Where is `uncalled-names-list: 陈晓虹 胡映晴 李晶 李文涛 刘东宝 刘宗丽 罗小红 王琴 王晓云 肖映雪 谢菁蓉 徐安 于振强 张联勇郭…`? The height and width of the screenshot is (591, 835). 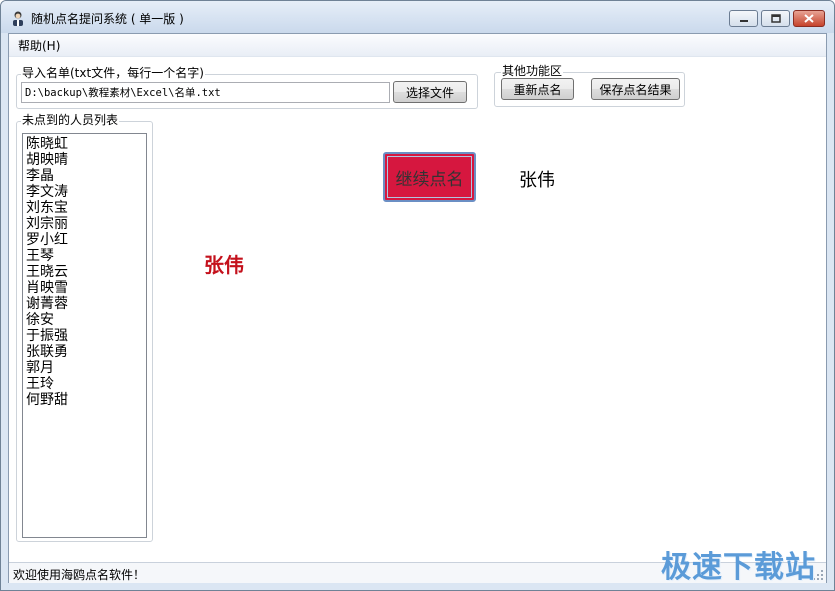
uncalled-names-list: 陈晓虹 胡映晴 李晶 李文涛 刘东宝 刘宗丽 罗小红 王琴 王晓云 肖映雪 谢菁蓉 徐安 于振强 张联勇郭… is located at coordinates (84, 335).